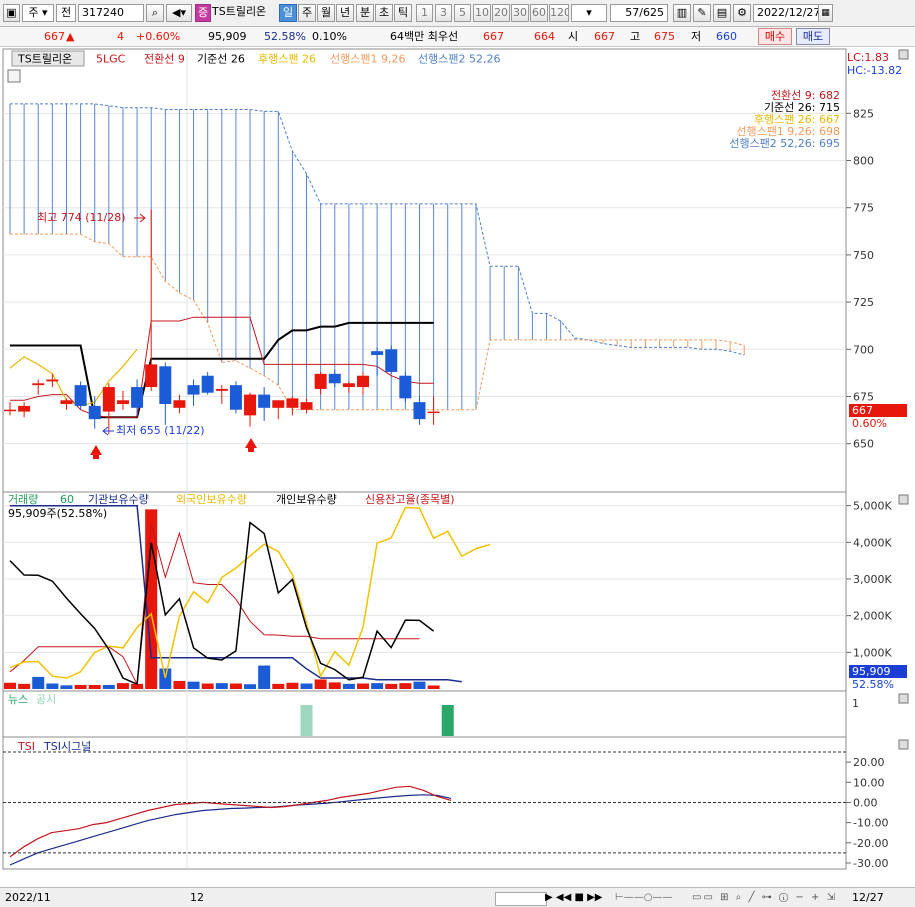 Image resolution: width=915 pixels, height=907 pixels. What do you see at coordinates (367, 59) in the screenshot?
I see `legend-lead1: 선행스팬1 9,26` at bounding box center [367, 59].